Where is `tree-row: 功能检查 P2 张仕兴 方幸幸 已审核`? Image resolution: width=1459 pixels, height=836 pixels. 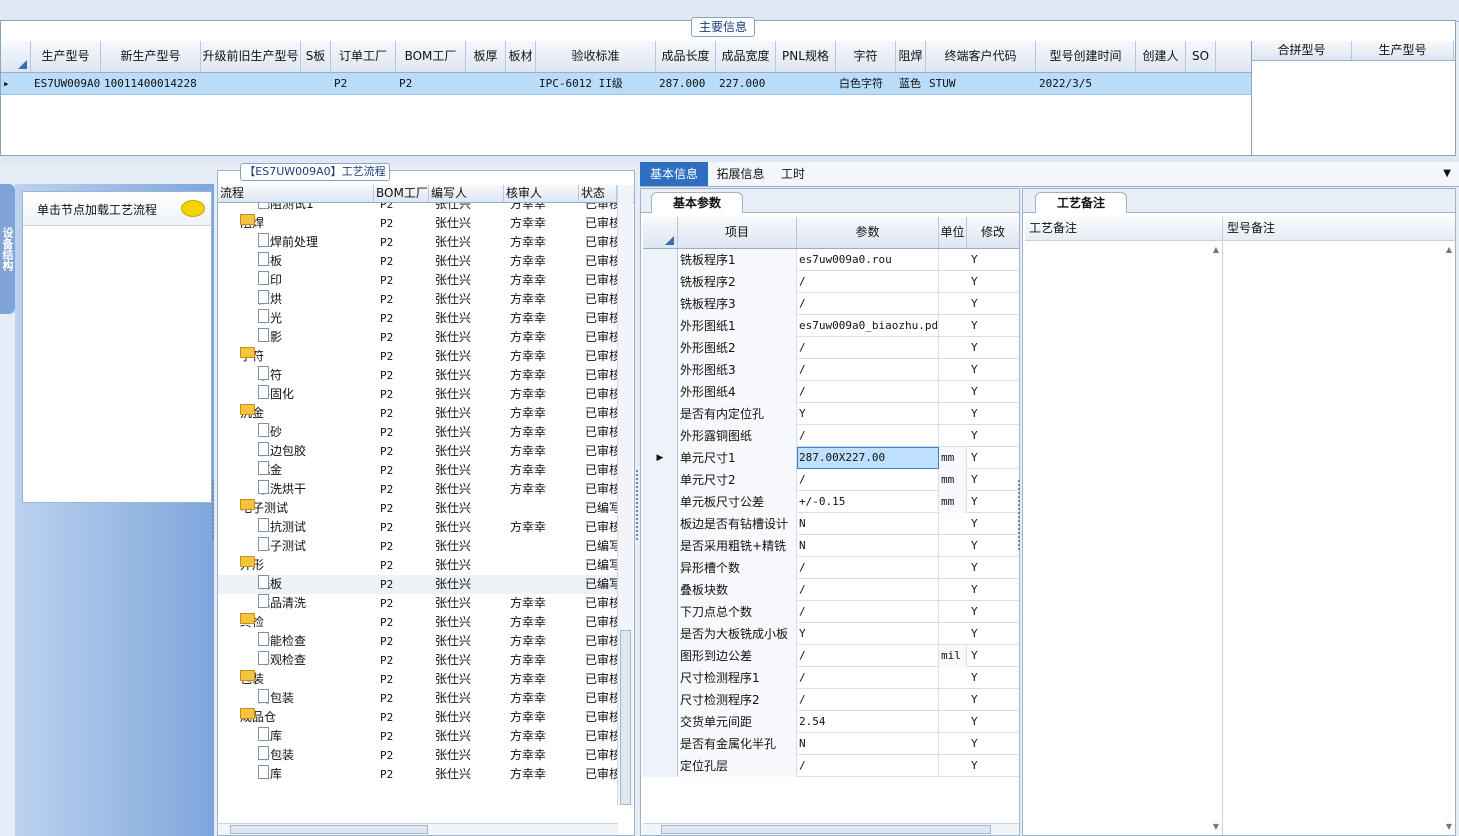 tree-row: 功能检查 P2 张仕兴 方幸幸 已审核 is located at coordinates (418, 641).